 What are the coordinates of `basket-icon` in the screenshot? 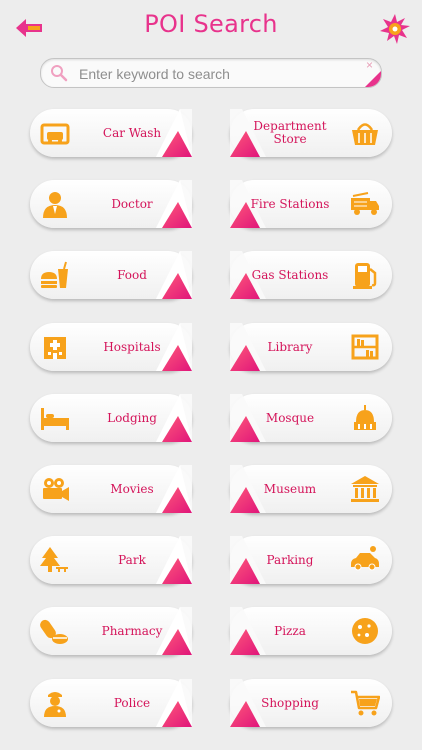 It's located at (365, 134).